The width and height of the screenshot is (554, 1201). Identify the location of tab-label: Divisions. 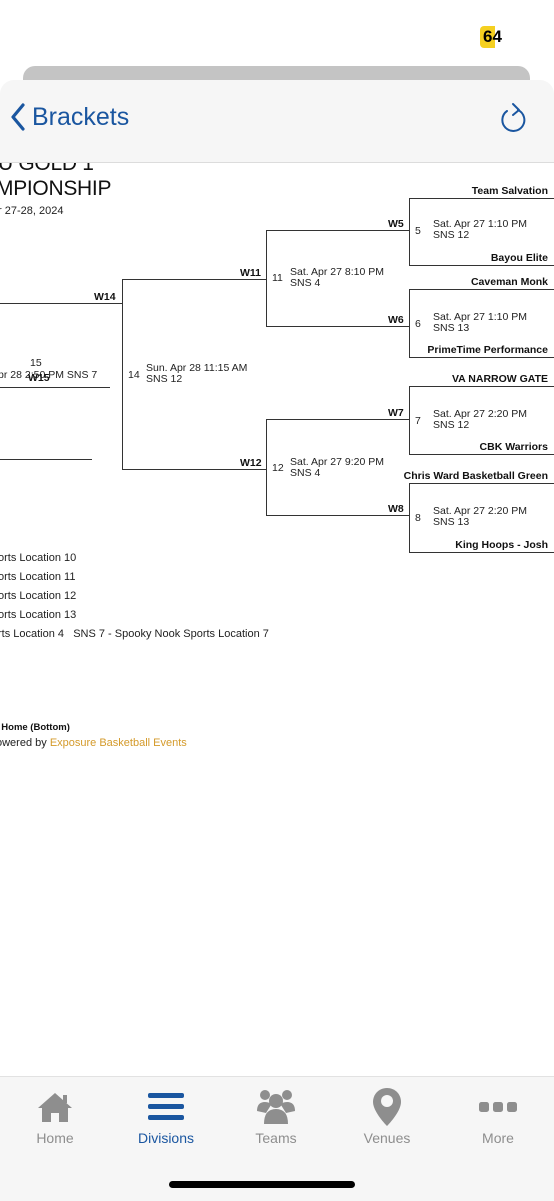
(165, 1138).